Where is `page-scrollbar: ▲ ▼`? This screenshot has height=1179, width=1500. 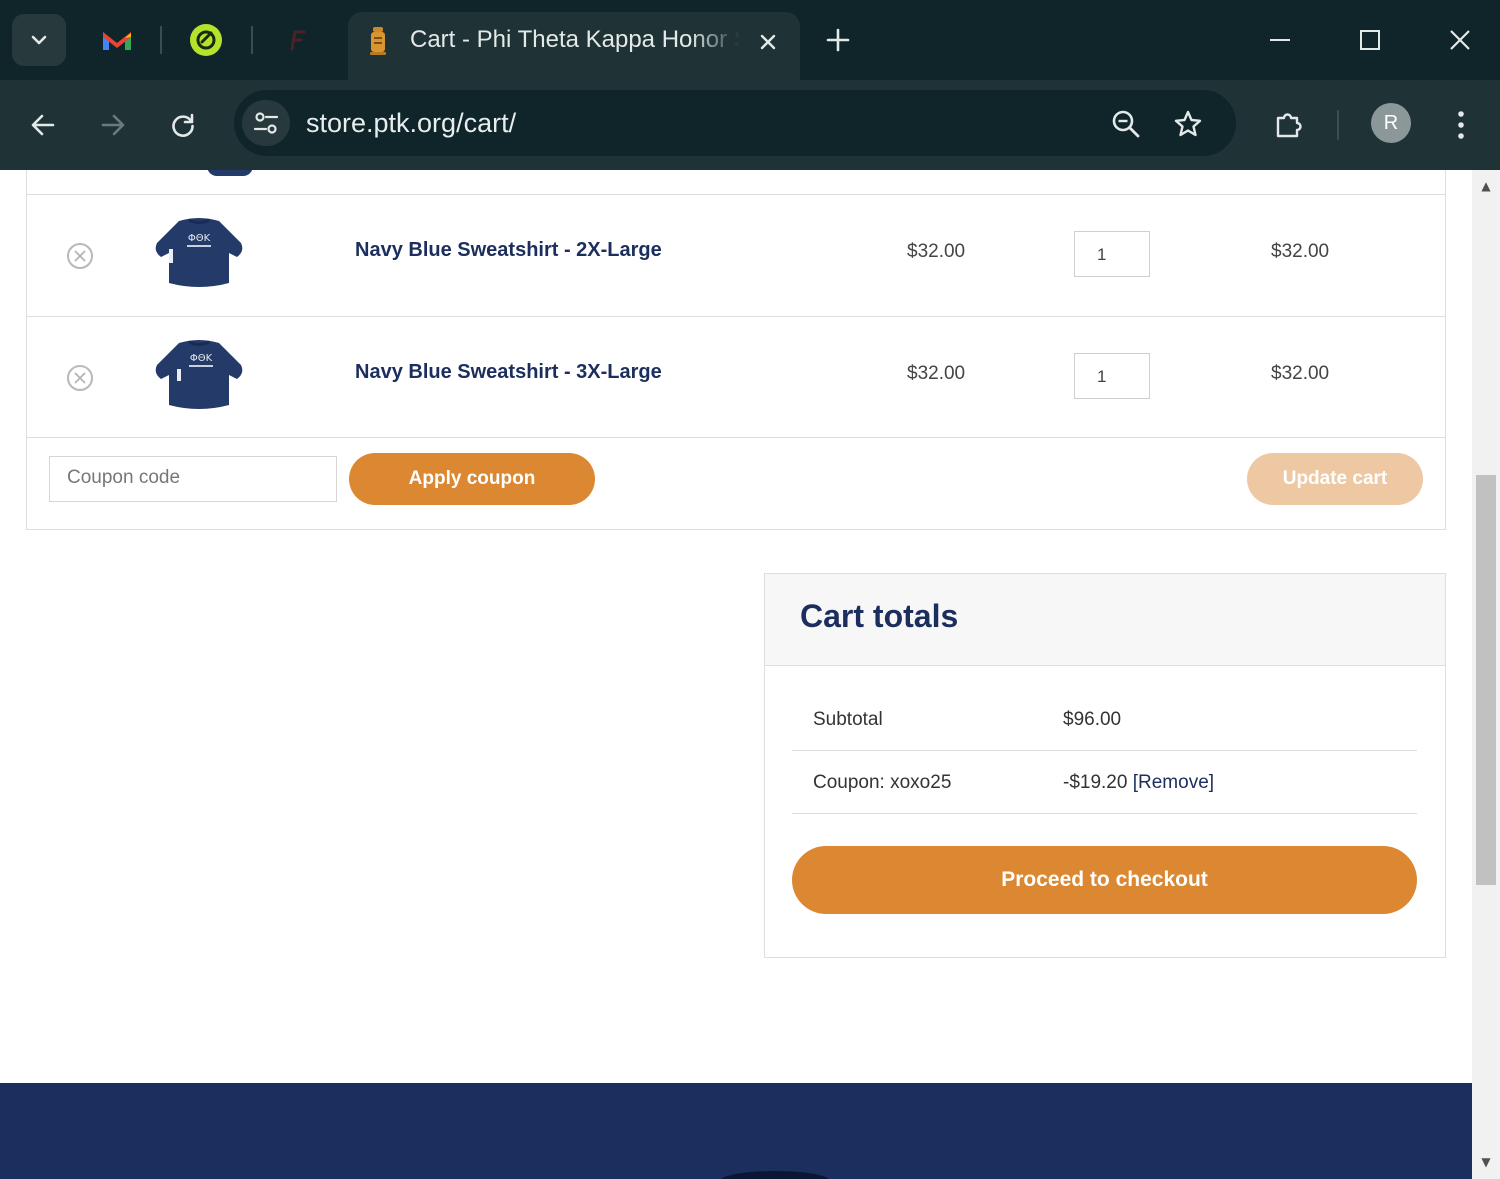 page-scrollbar: ▲ ▼ is located at coordinates (1486, 674).